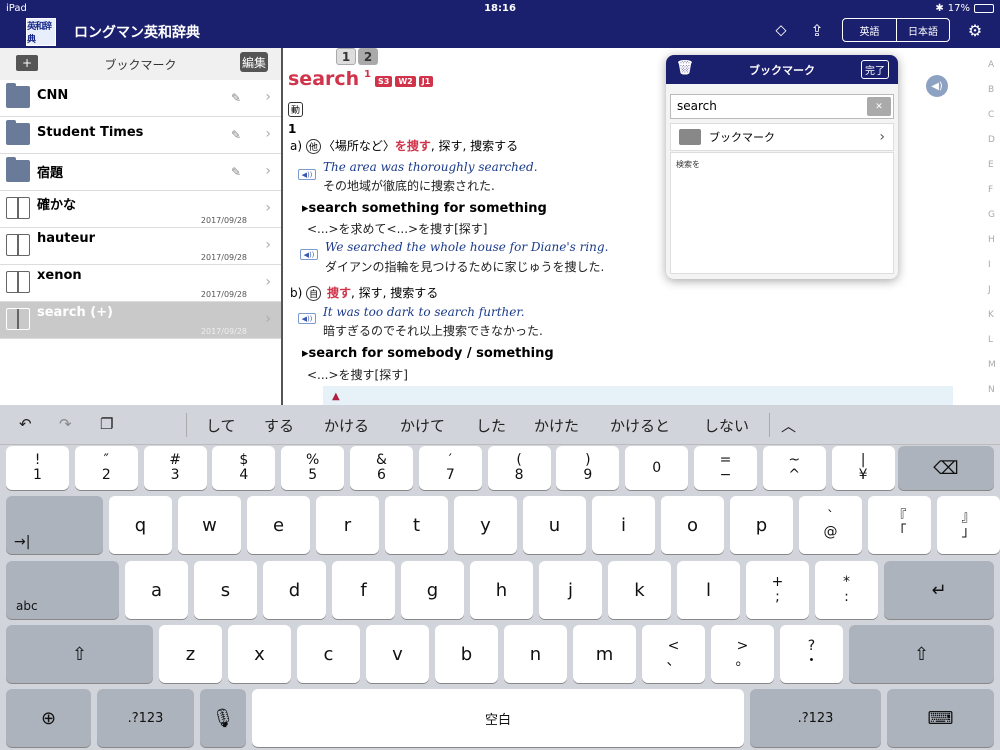 Image resolution: width=1000 pixels, height=750 pixels. I want to click on shift-key-right: ⇧, so click(921, 654).